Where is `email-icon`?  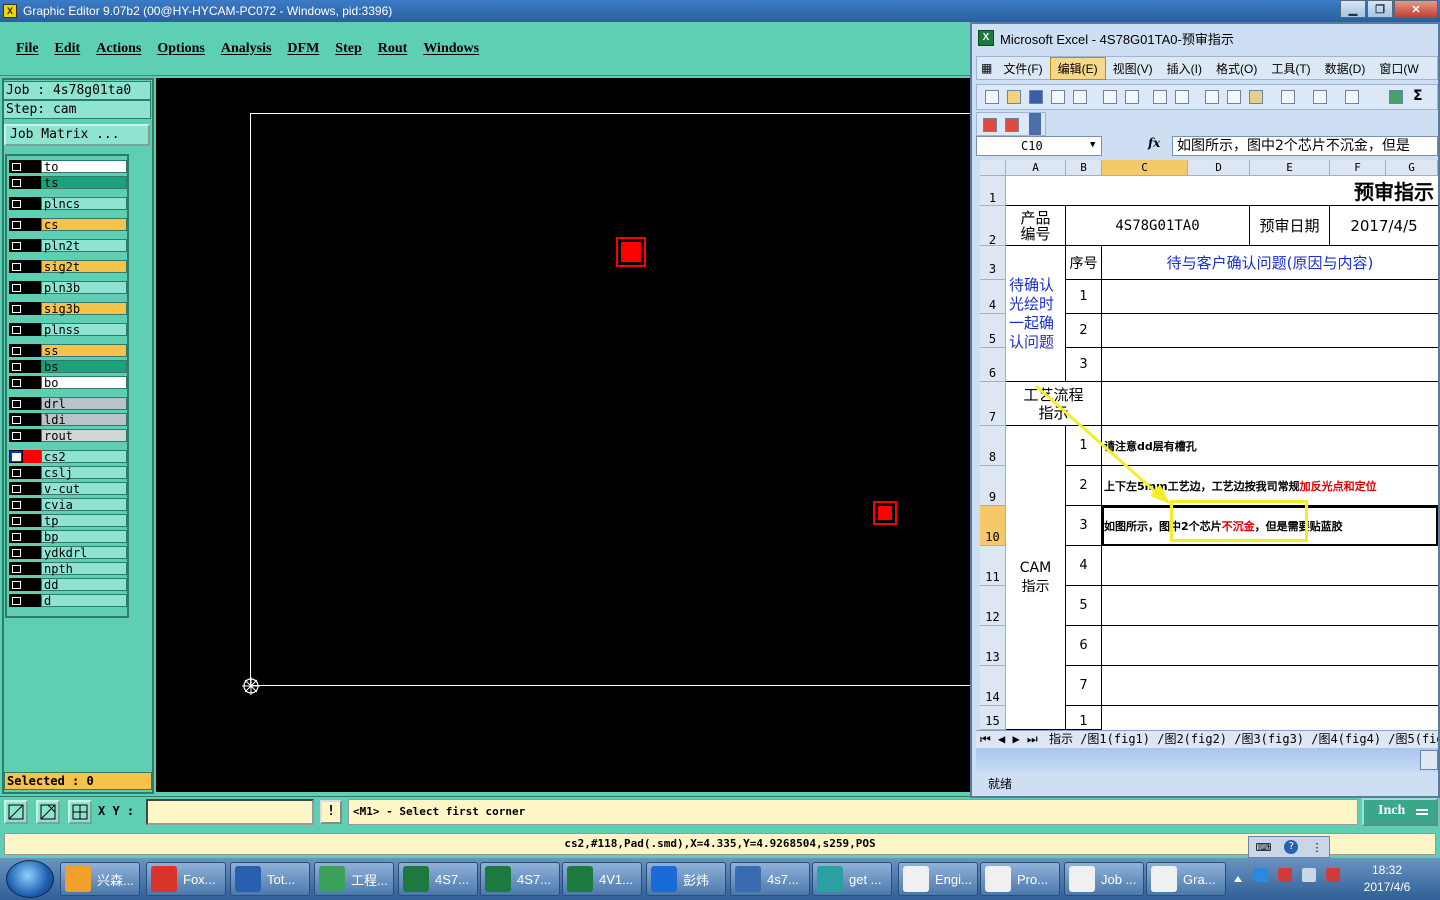 email-icon is located at coordinates (1080, 97).